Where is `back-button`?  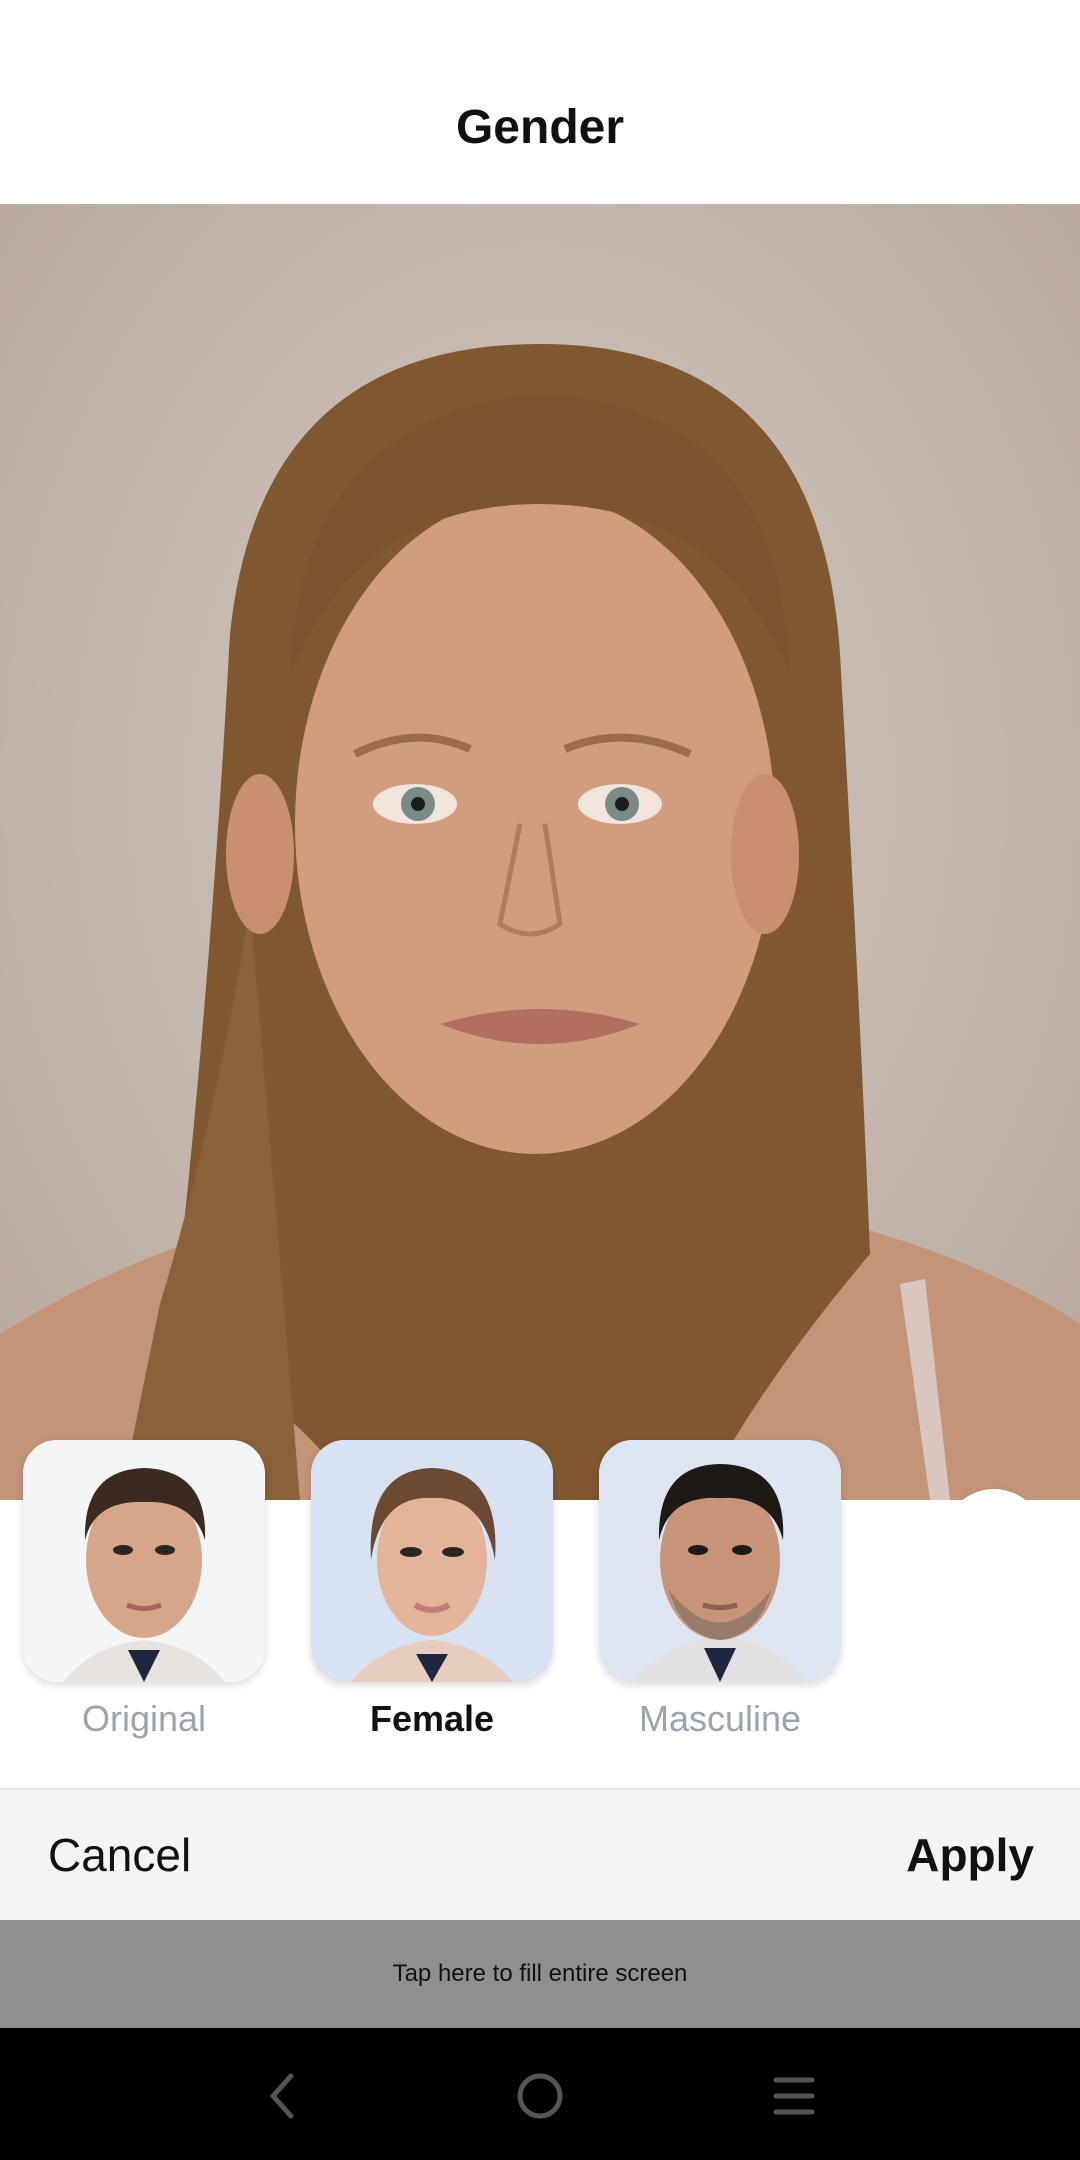 back-button is located at coordinates (283, 2096).